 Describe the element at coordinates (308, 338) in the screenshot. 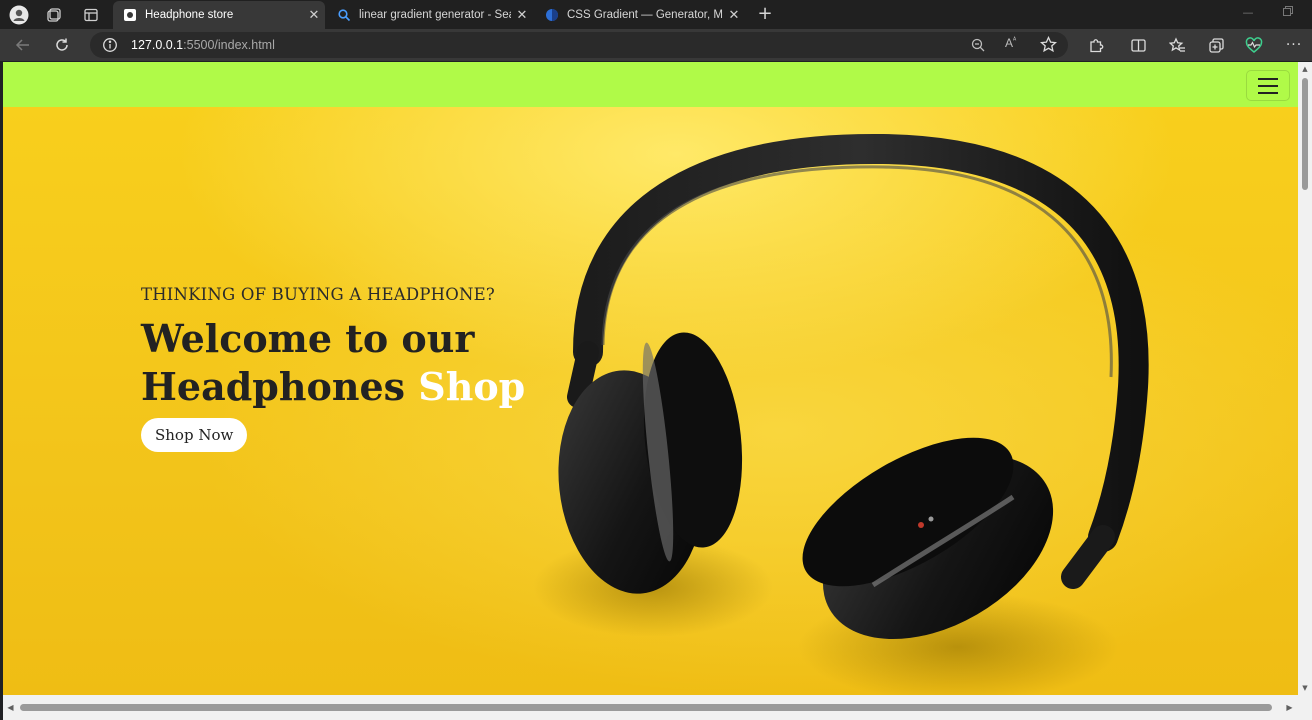

I see `hero-headline-line1: Welcome to our` at that location.